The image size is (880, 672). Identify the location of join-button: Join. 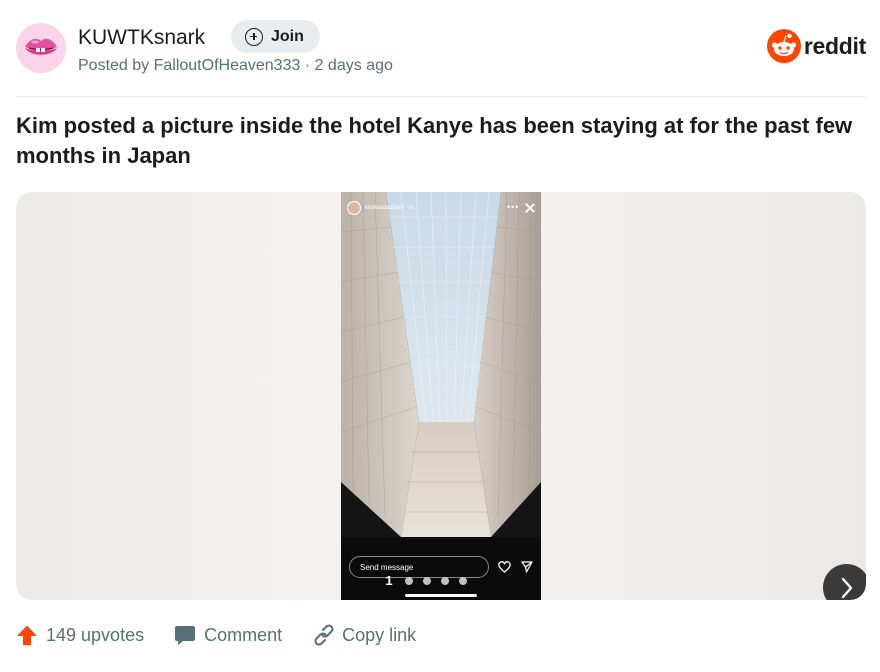
(275, 36).